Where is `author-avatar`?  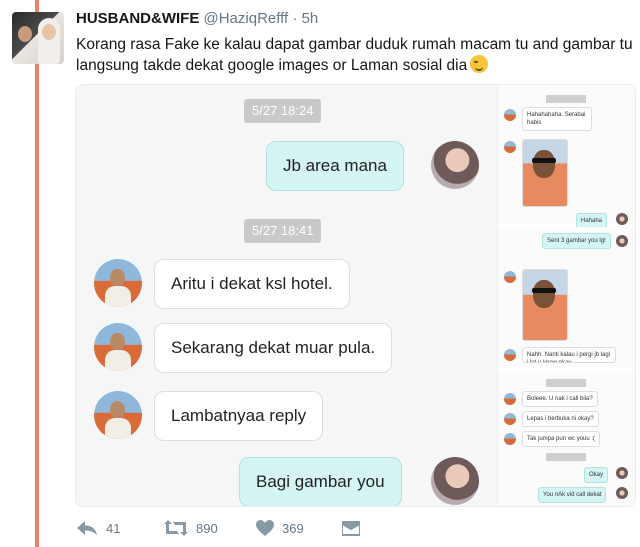
author-avatar is located at coordinates (38, 38).